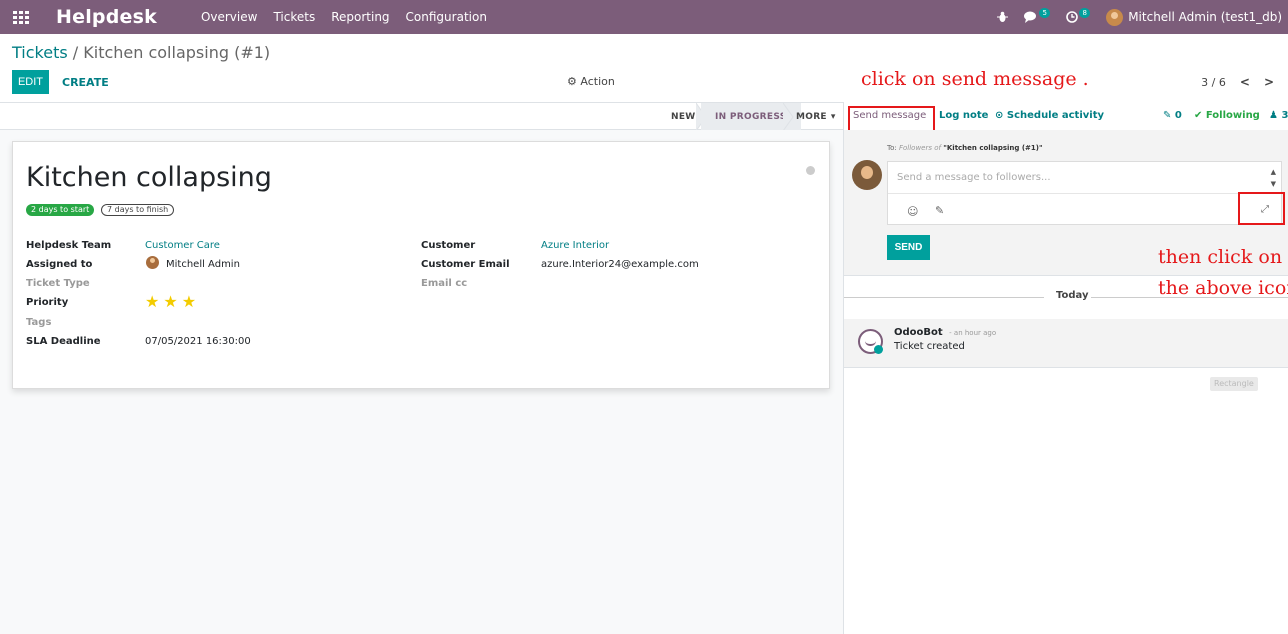 The image size is (1288, 634). I want to click on date-separator-label: Today, so click(1072, 295).